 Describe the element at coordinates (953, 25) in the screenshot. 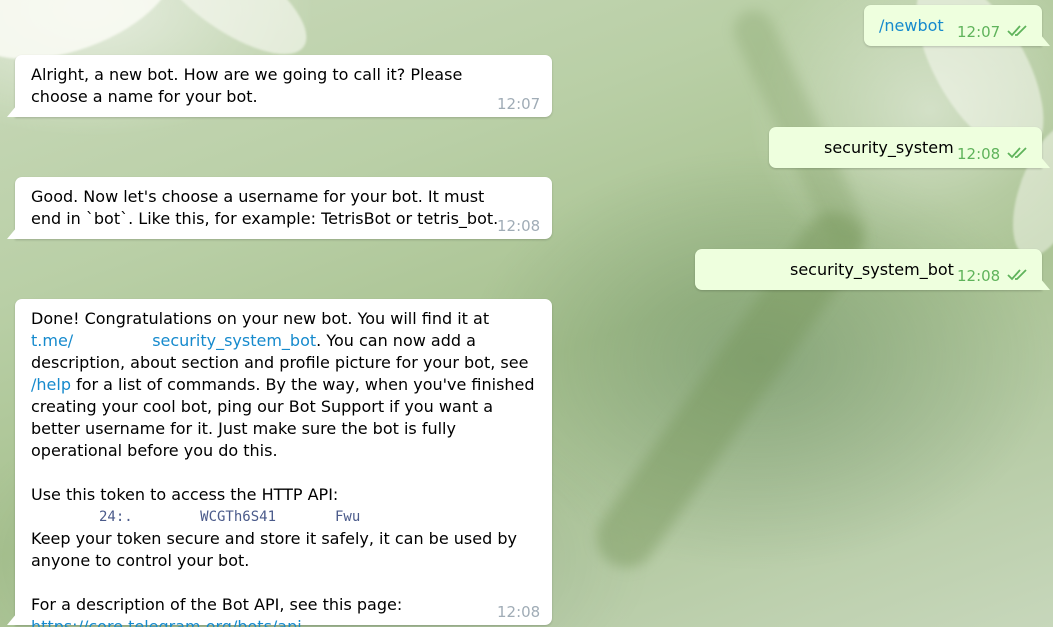

I see `outgoing-message: /newbot 12:07` at that location.